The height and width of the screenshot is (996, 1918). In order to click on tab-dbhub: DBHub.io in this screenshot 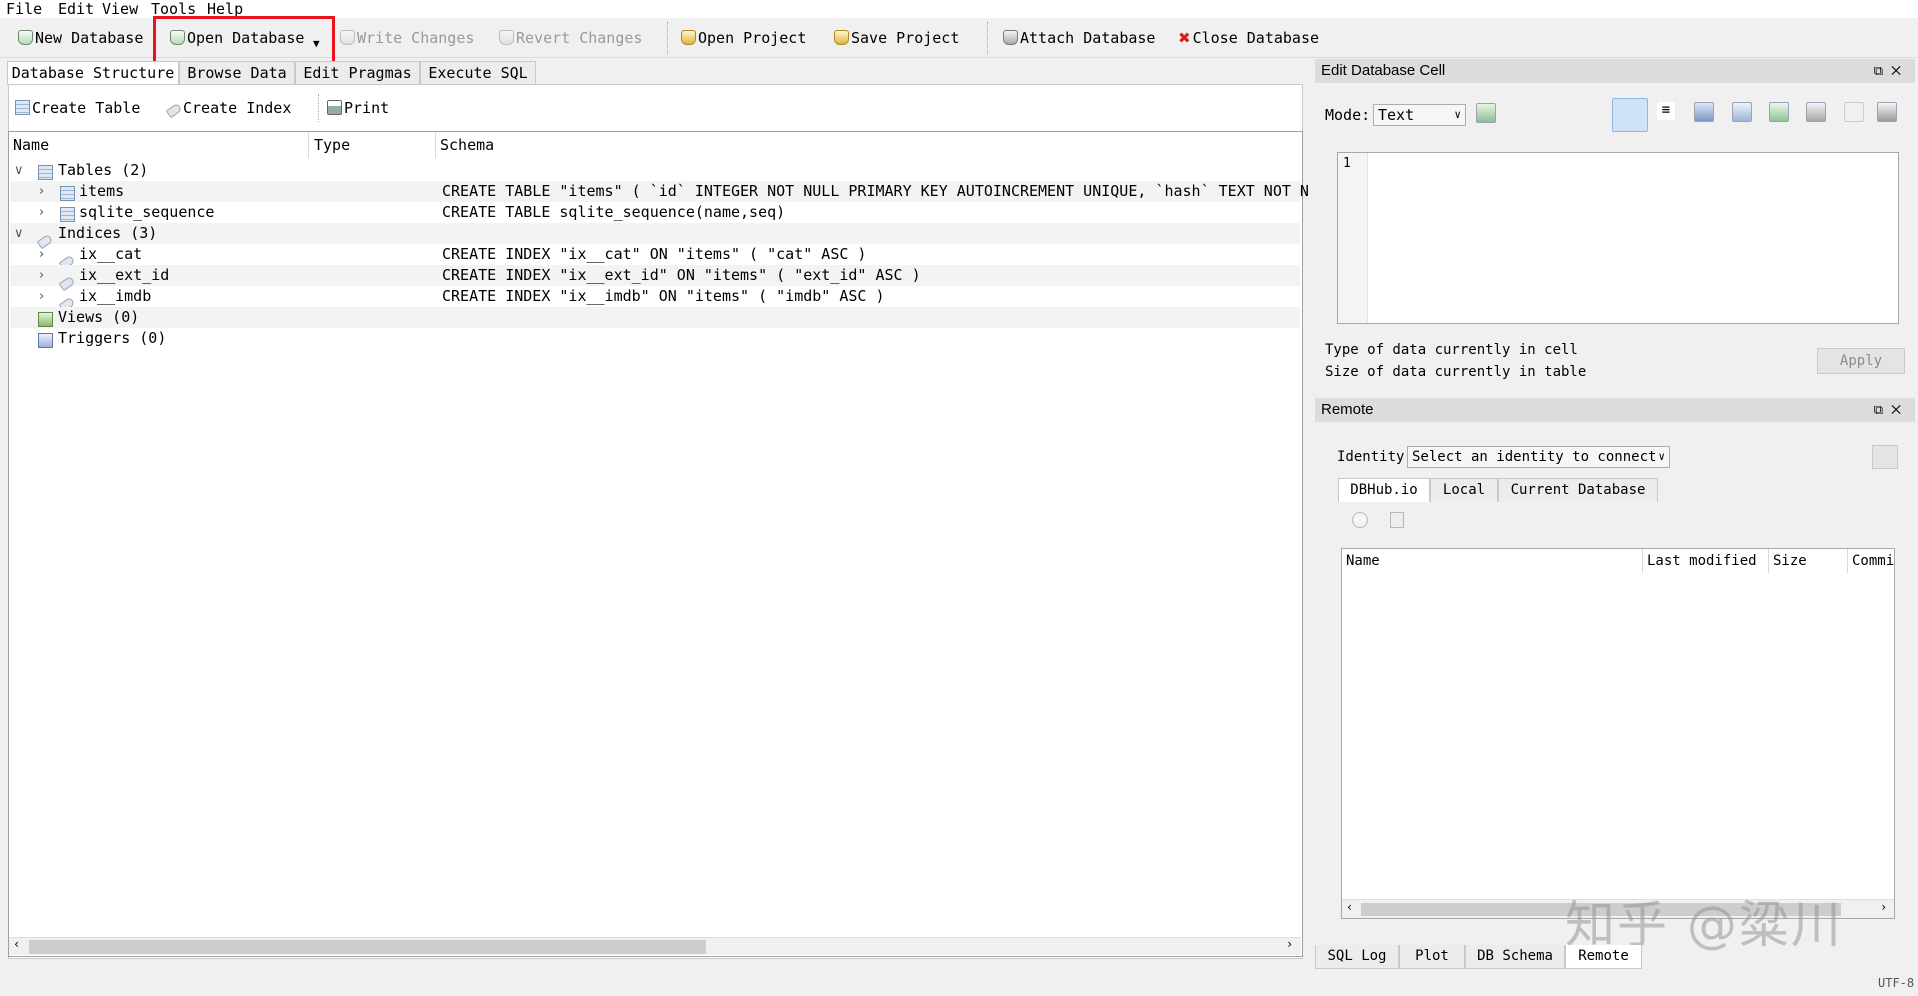, I will do `click(1384, 490)`.